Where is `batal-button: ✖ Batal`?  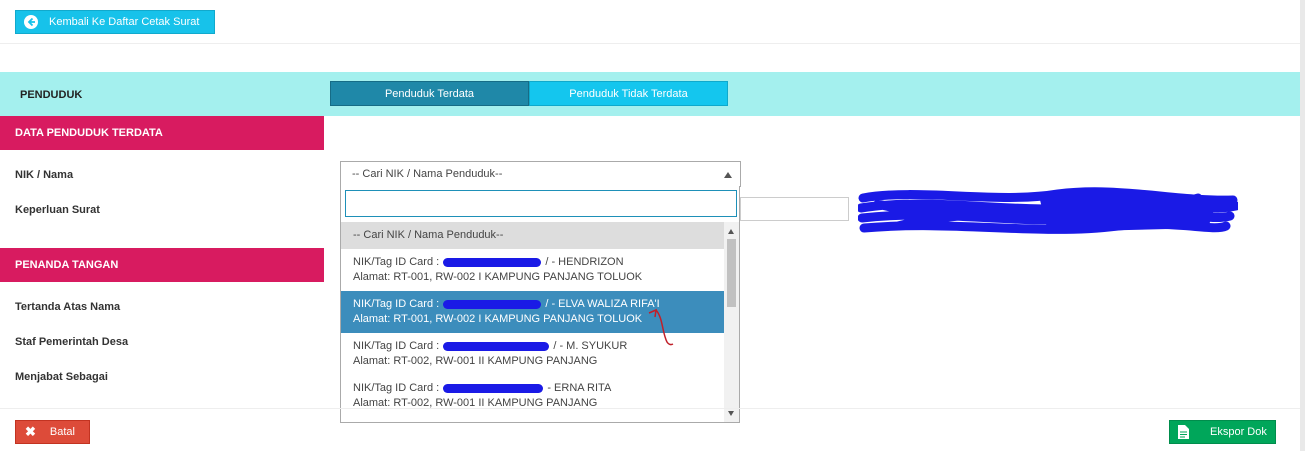 batal-button: ✖ Batal is located at coordinates (52, 432).